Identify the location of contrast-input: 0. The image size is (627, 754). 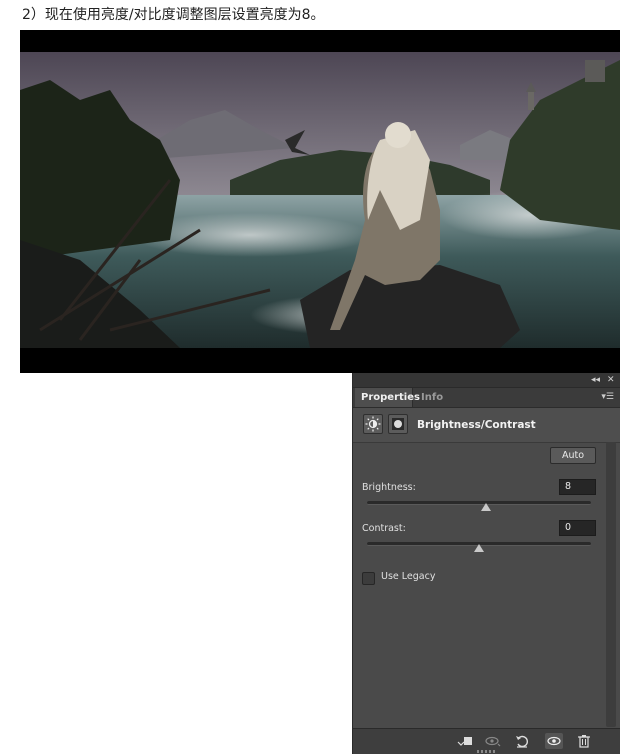
(577, 528).